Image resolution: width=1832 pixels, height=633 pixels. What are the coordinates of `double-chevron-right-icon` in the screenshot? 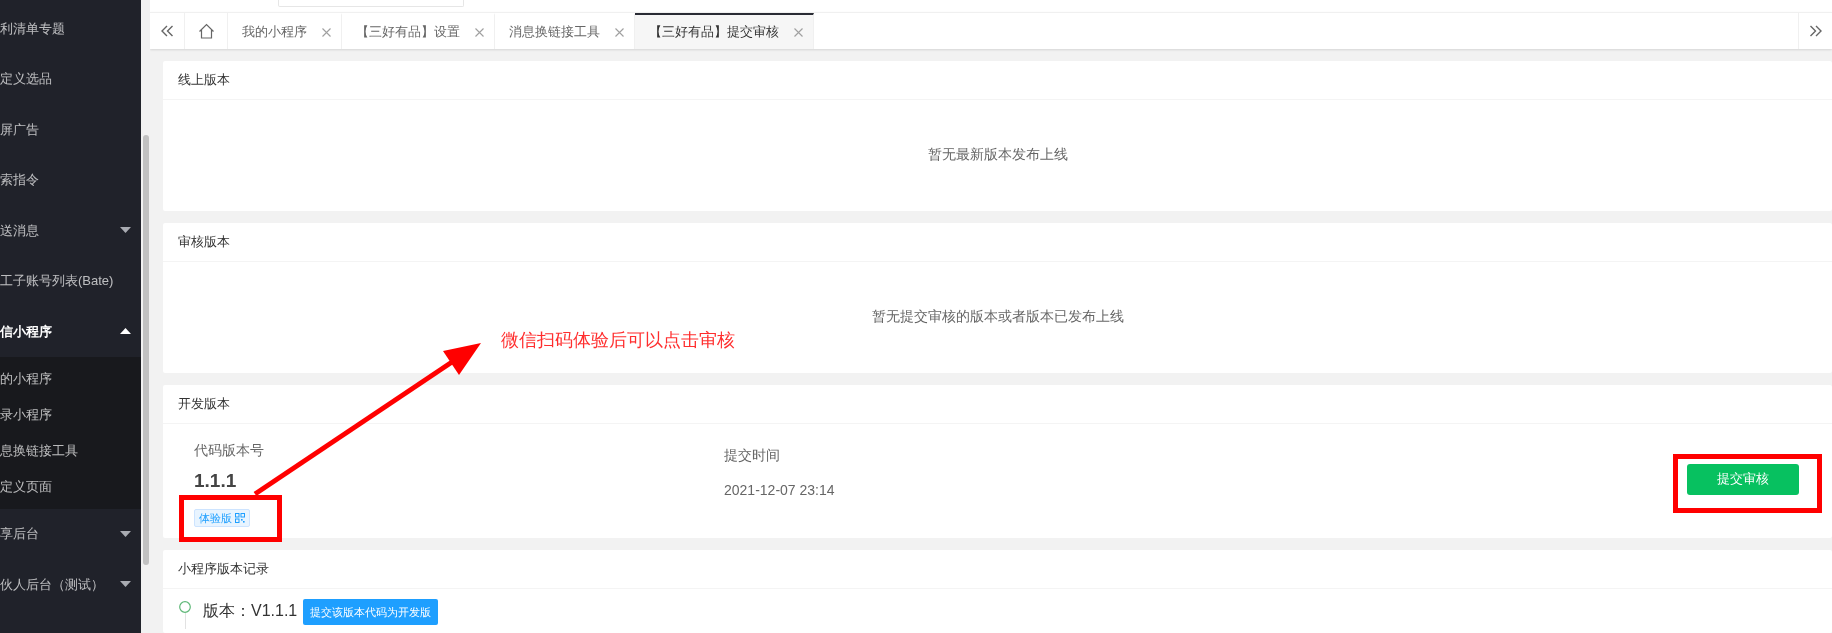 It's located at (1815, 31).